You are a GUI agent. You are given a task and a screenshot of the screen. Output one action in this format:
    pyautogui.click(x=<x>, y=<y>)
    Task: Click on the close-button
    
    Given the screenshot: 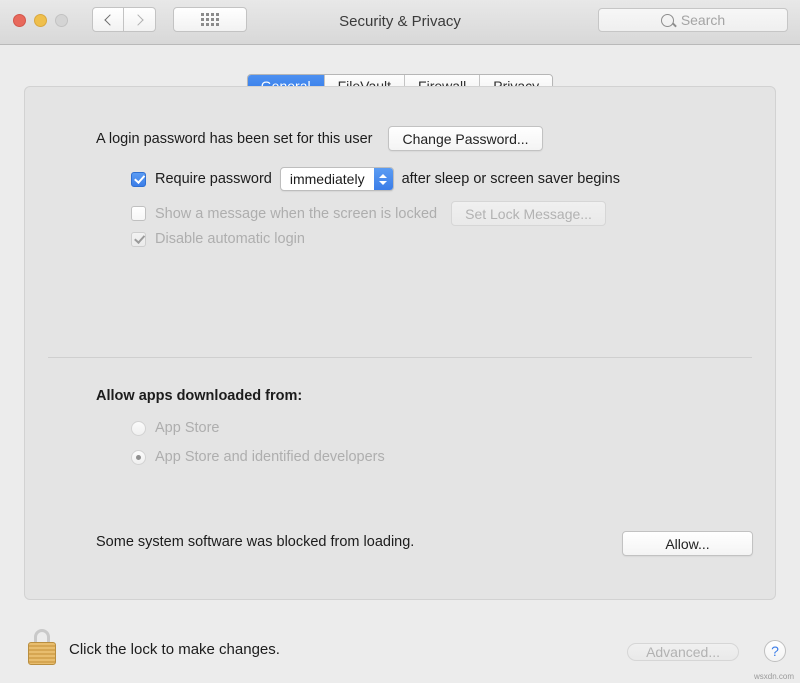 What is the action you would take?
    pyautogui.click(x=19, y=20)
    